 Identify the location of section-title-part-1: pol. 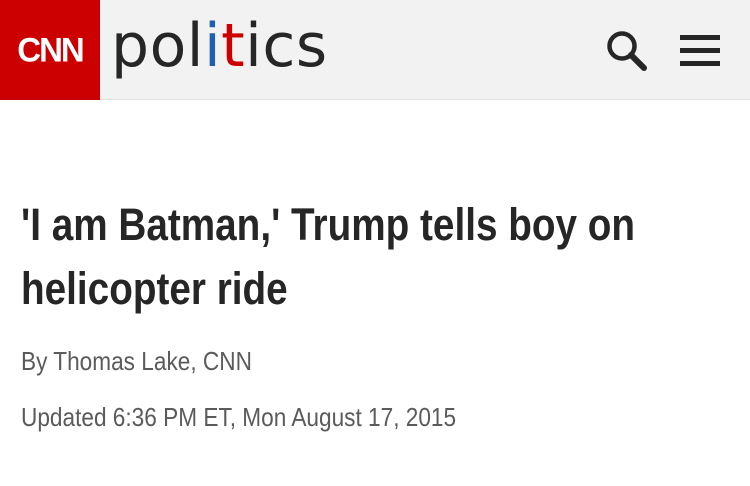
(157, 46).